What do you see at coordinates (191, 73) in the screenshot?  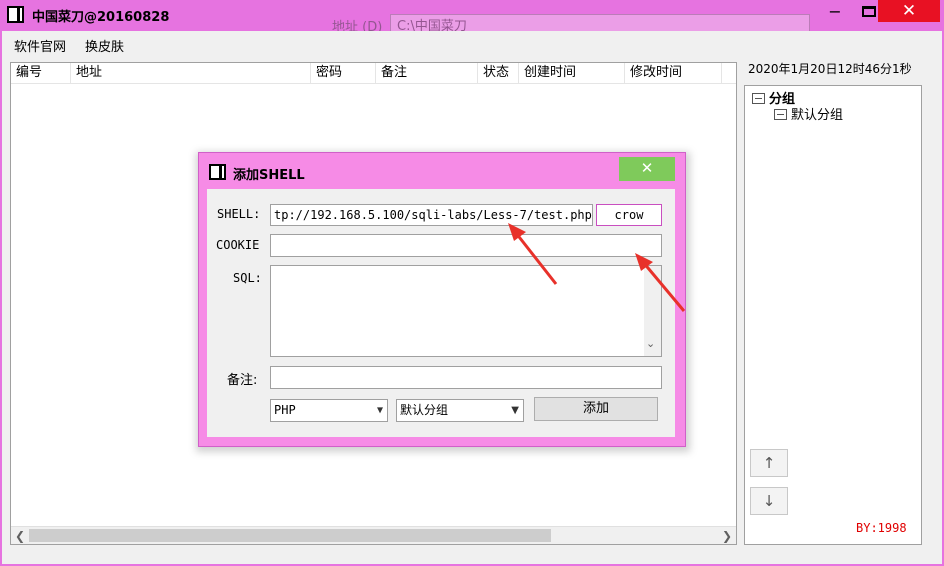 I see `column-header-address: 地址` at bounding box center [191, 73].